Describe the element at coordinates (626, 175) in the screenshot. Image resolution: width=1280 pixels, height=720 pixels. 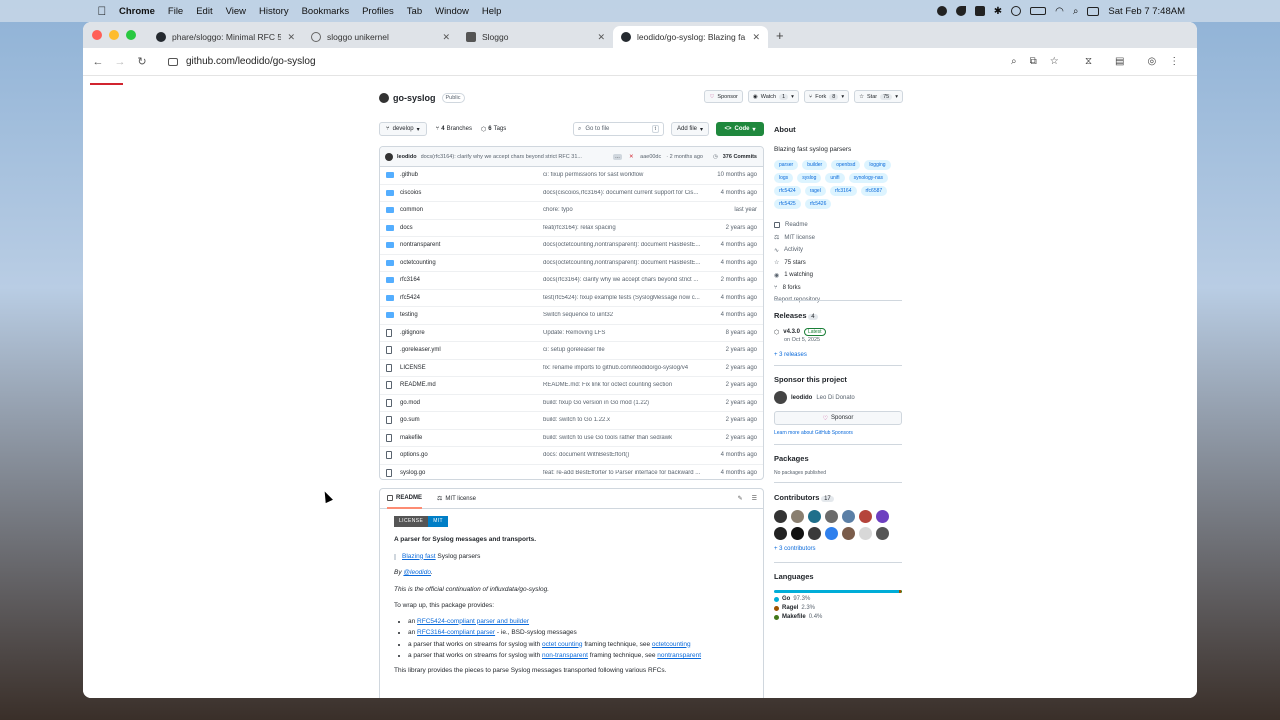
I see `file-commit-message: ci: fixup permissions for sast workflow` at that location.